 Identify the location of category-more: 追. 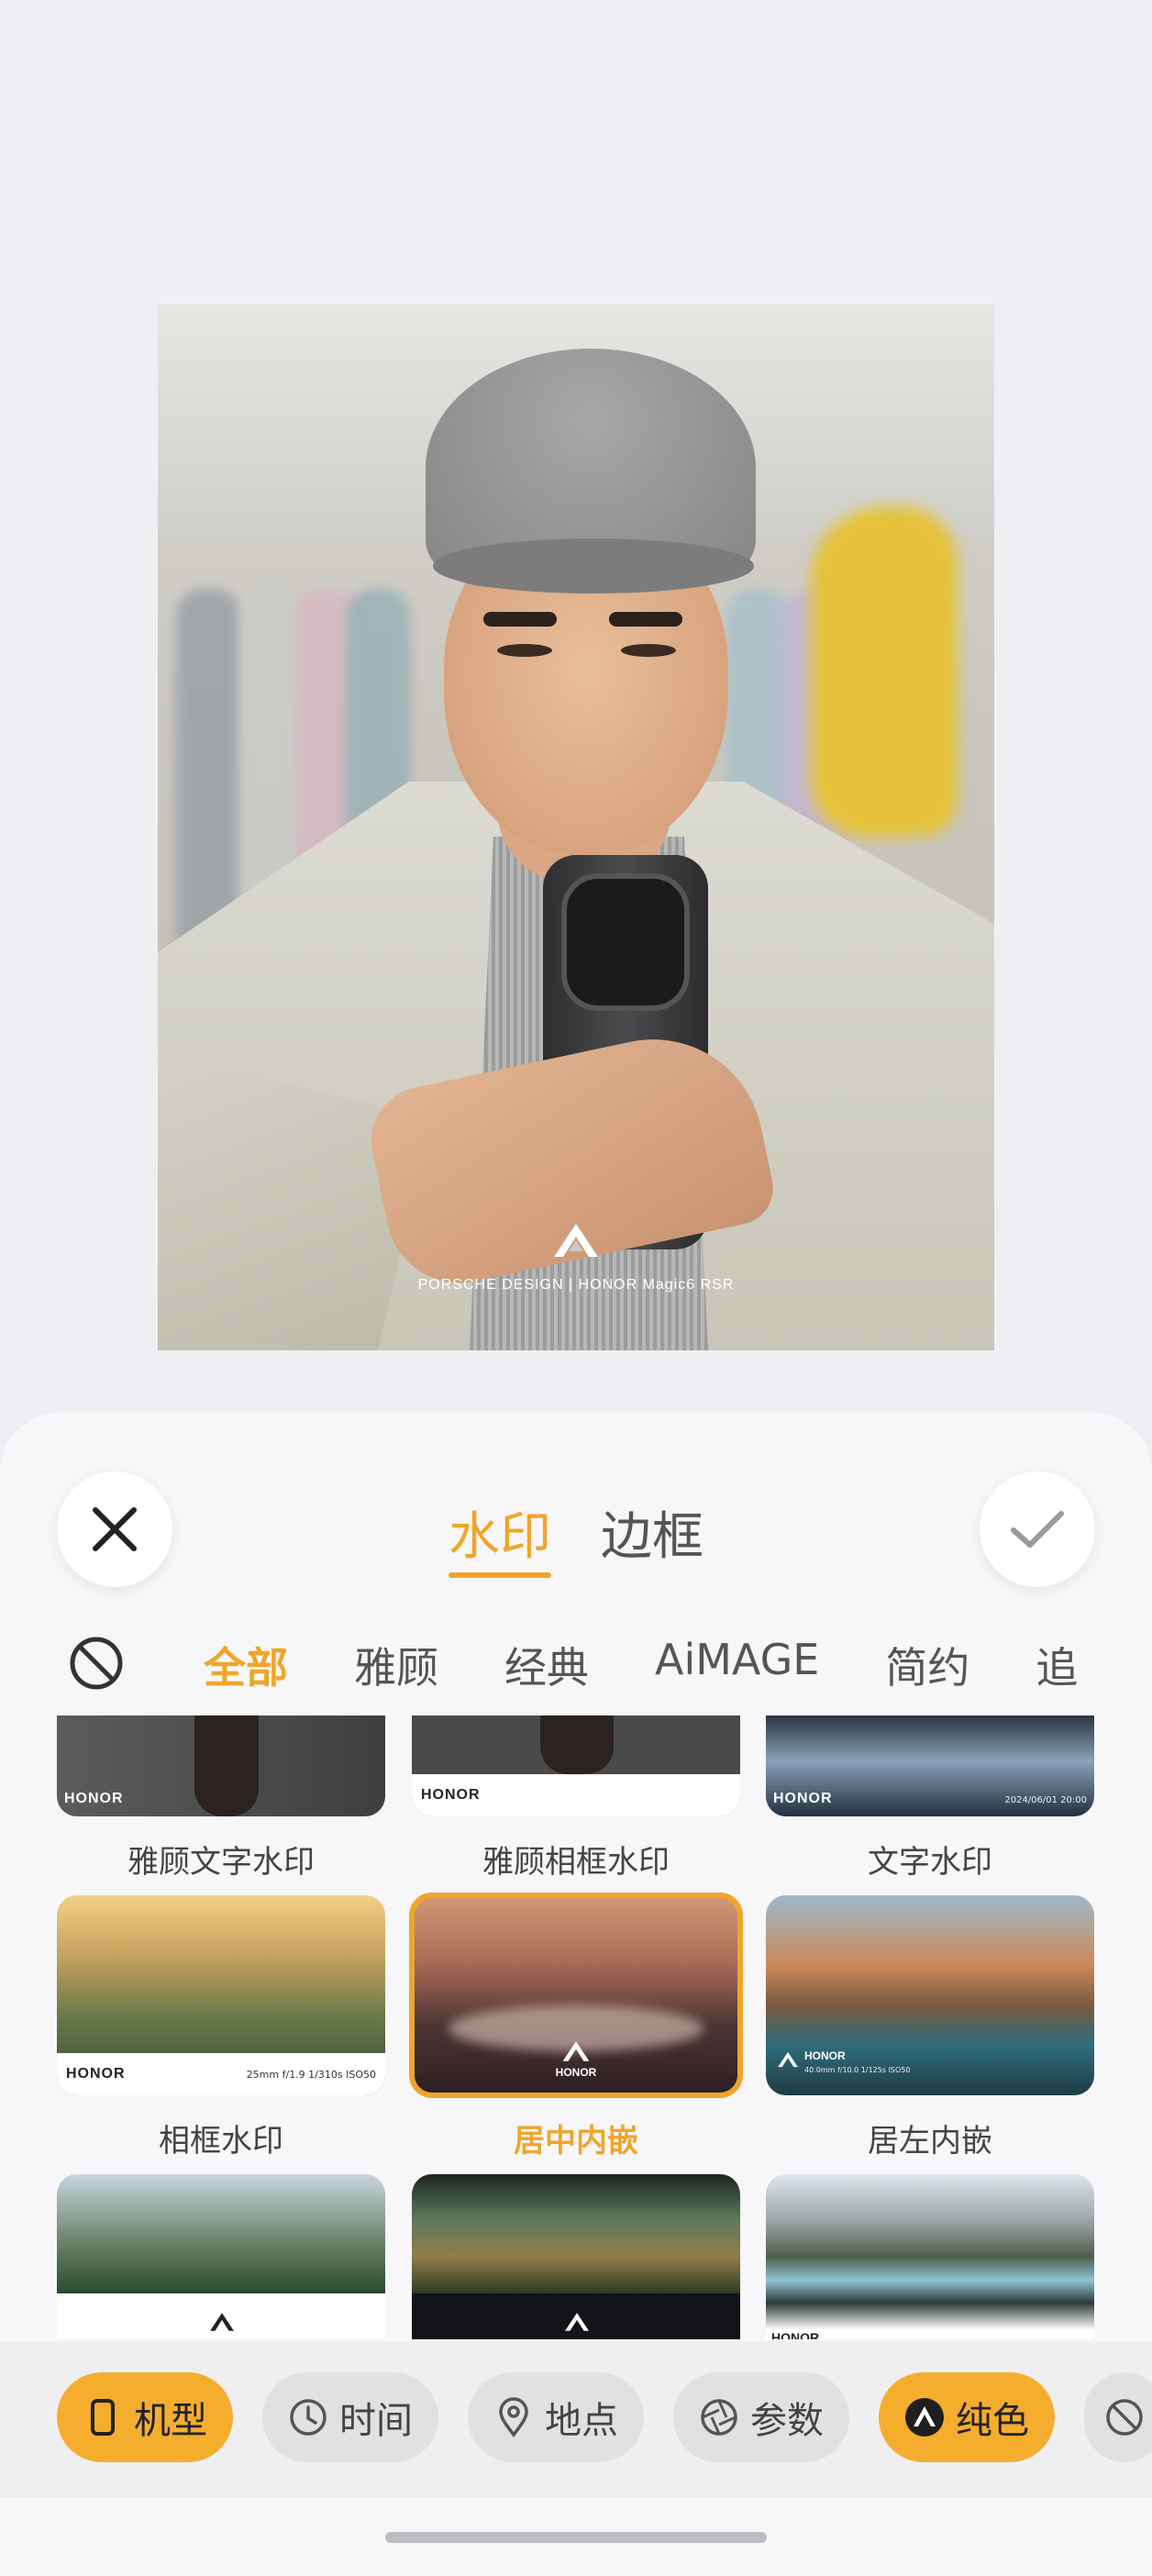
(1057, 1671).